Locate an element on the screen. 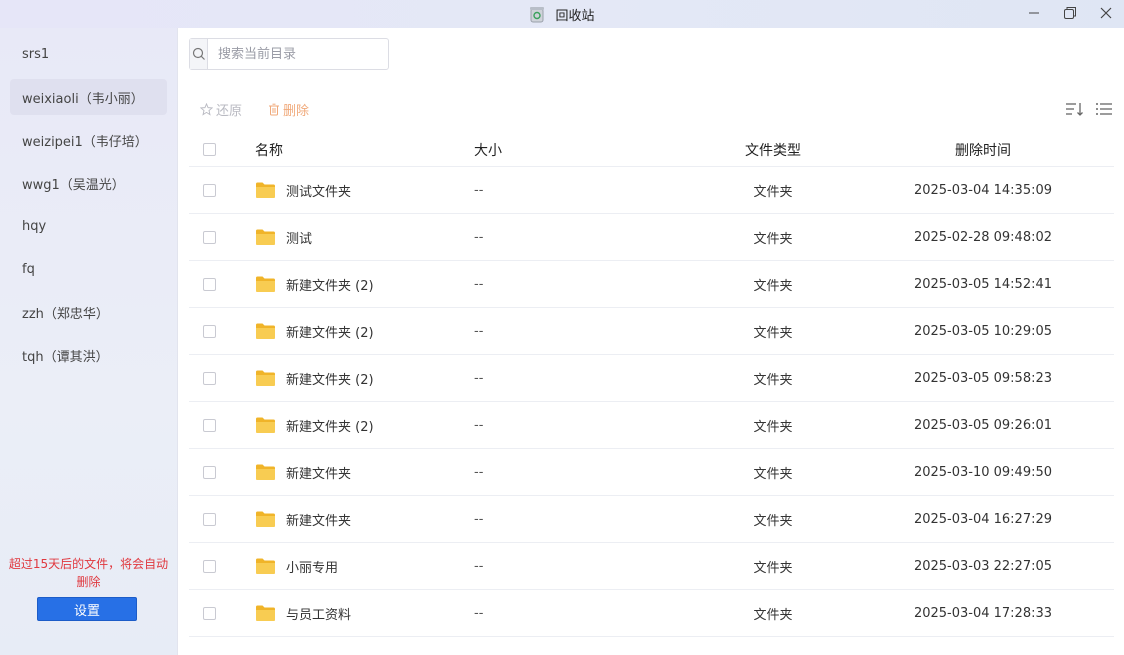 The height and width of the screenshot is (655, 1124). table-row: 小丽专用 -- 文件夹 2025-03-03 22:27:05 is located at coordinates (651, 566).